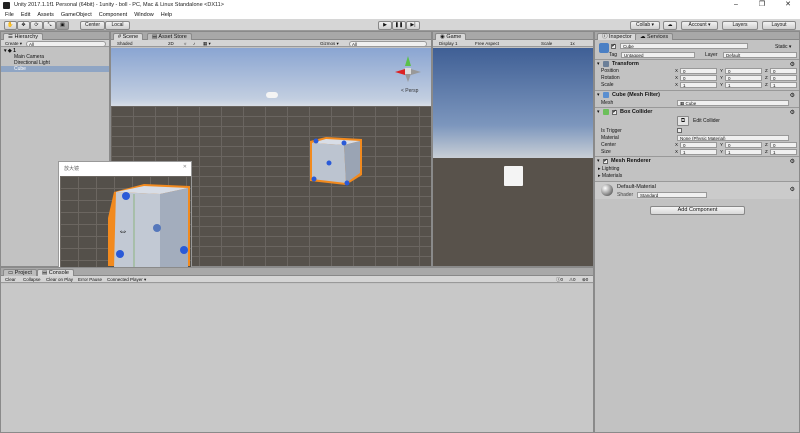  I want to click on scale-value: 1x, so click(572, 43).